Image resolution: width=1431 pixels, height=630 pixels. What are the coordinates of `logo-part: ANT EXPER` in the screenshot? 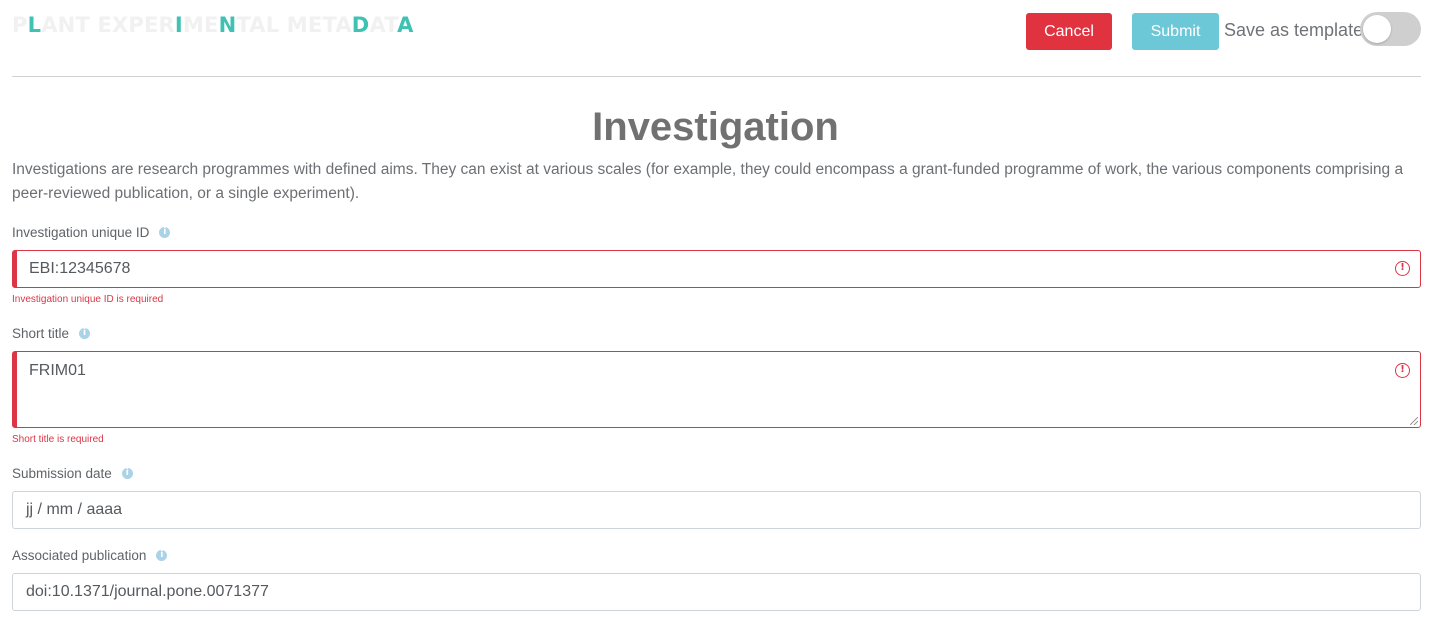 It's located at (108, 25).